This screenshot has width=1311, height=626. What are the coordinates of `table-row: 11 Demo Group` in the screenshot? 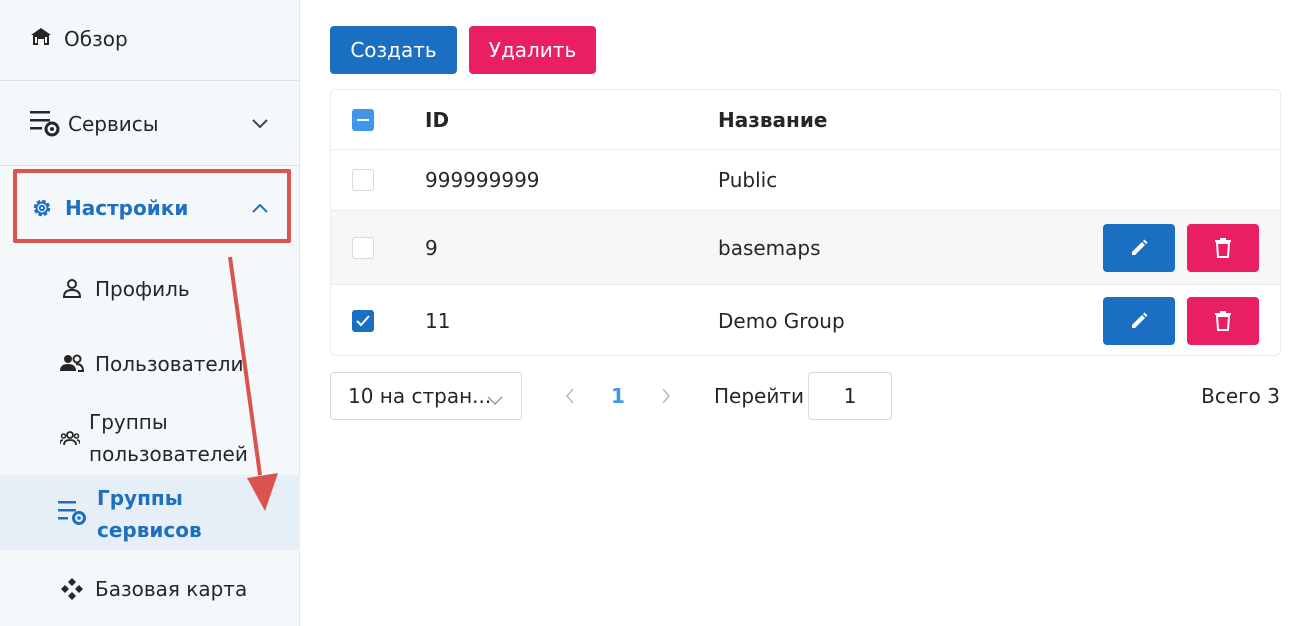 It's located at (805, 320).